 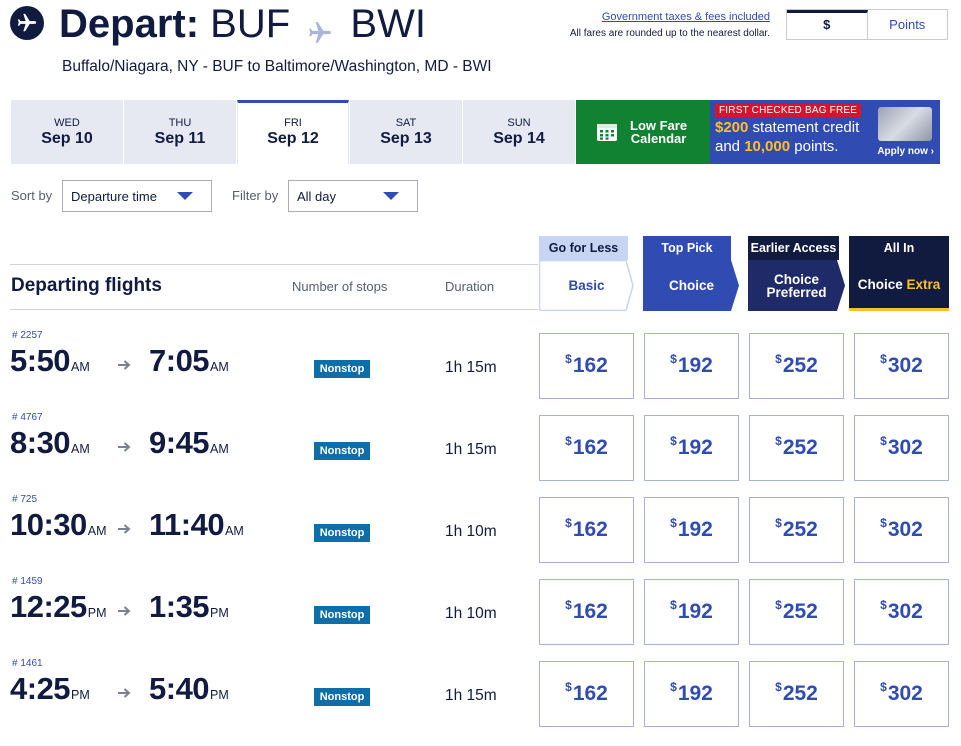 I want to click on departure-time: 5:50AM, so click(x=50, y=361).